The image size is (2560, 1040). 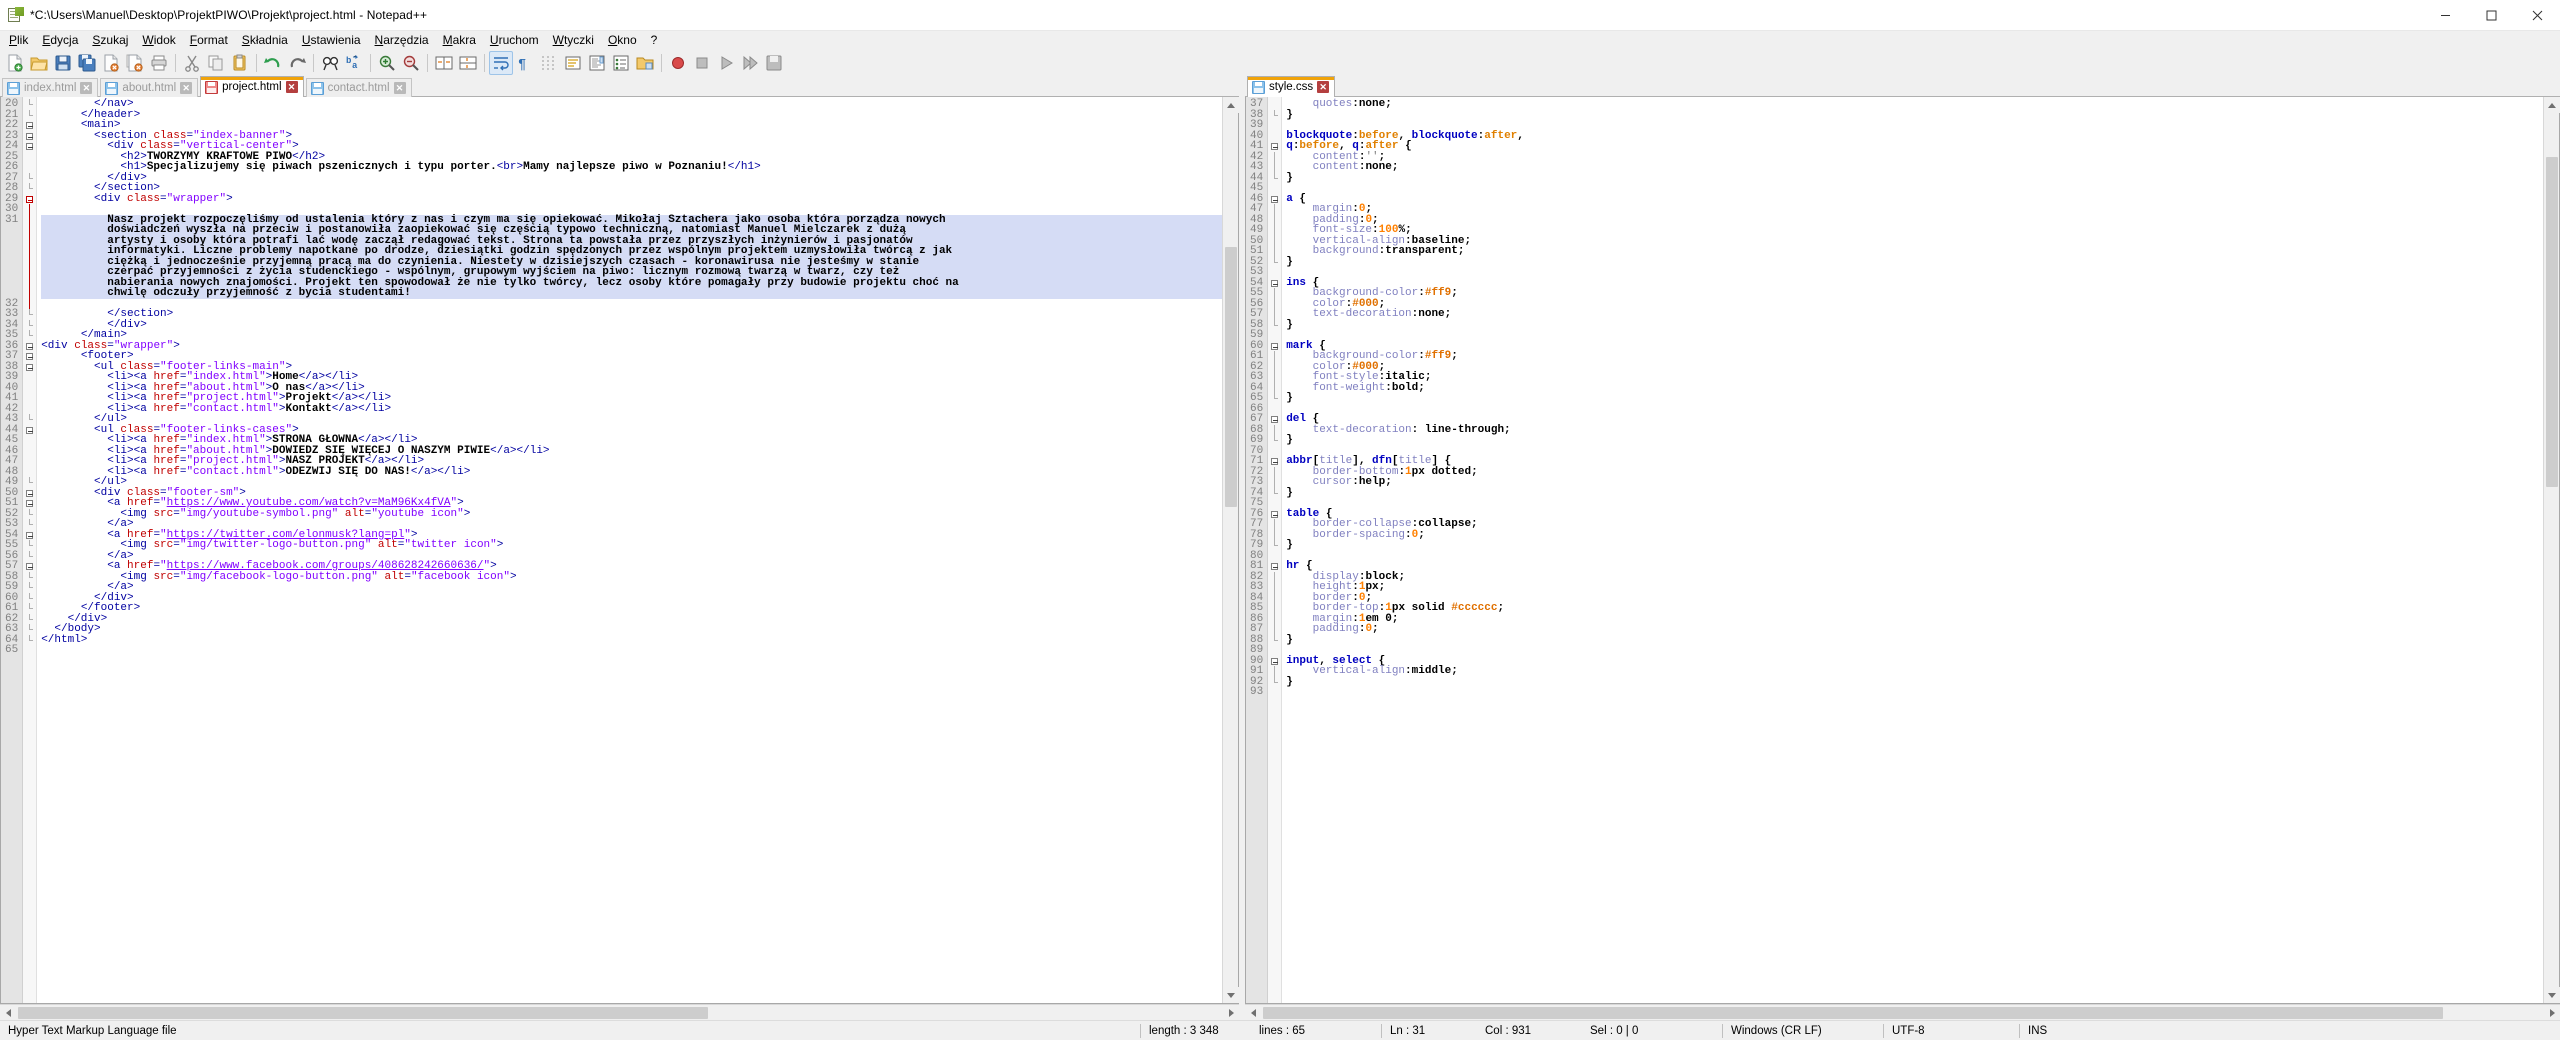 What do you see at coordinates (297, 63) in the screenshot?
I see `toolbar-redo-button` at bounding box center [297, 63].